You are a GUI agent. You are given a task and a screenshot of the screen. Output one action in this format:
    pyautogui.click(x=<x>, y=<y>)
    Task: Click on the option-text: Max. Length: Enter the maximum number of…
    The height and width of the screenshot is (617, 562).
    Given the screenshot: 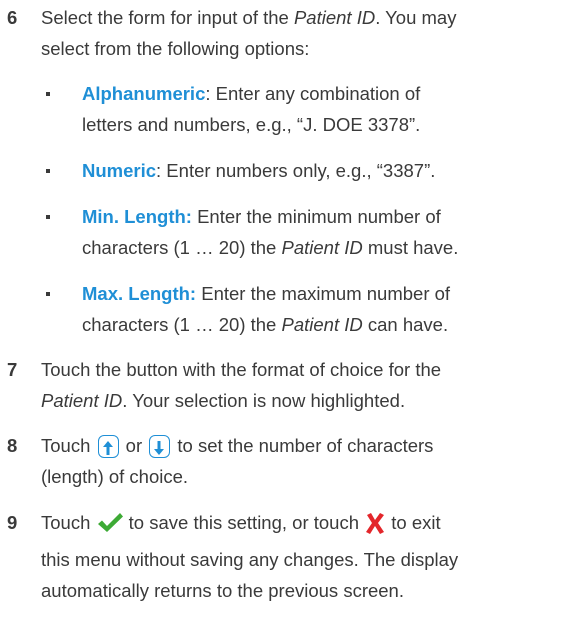 What is the action you would take?
    pyautogui.click(x=266, y=309)
    